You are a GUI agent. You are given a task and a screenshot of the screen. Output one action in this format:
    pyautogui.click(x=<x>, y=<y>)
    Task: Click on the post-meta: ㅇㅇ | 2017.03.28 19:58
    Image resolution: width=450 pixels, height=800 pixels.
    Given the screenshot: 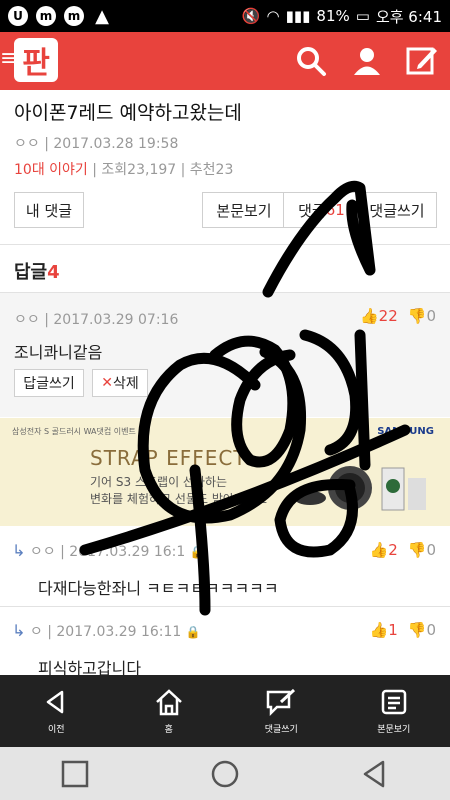 What is the action you would take?
    pyautogui.click(x=96, y=144)
    